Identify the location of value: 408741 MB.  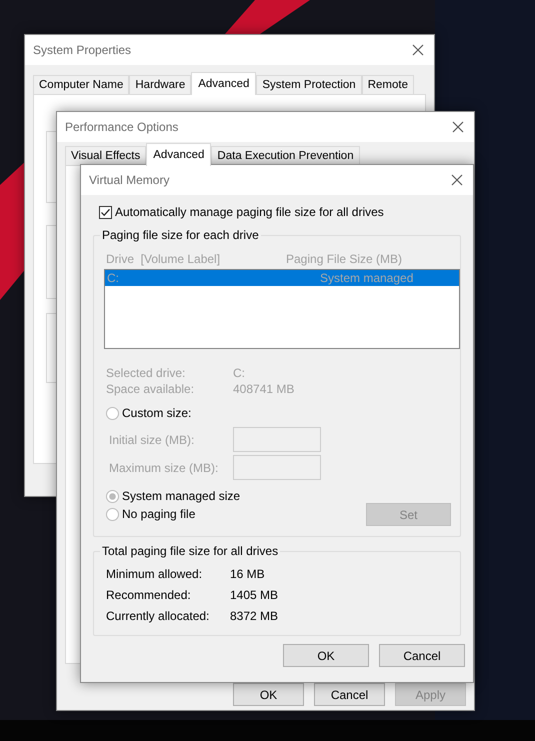
(263, 389).